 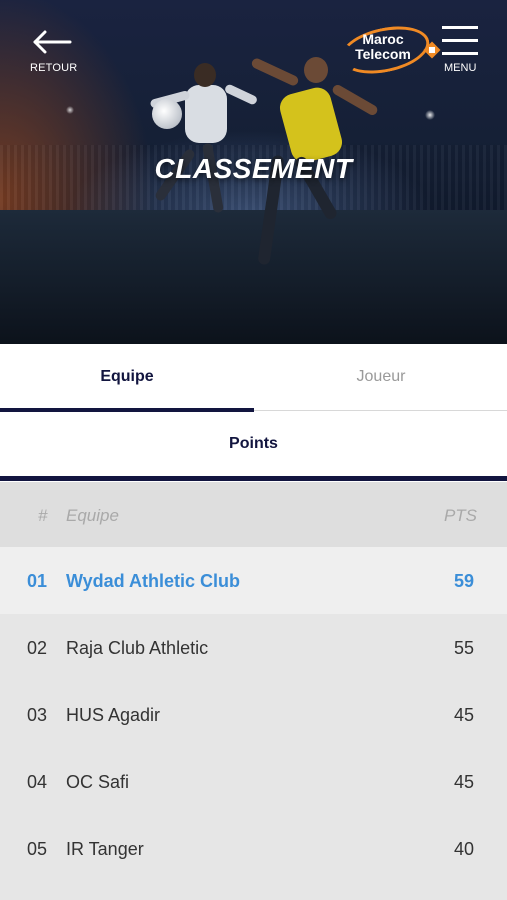 I want to click on subtab-points: Points, so click(x=253, y=447).